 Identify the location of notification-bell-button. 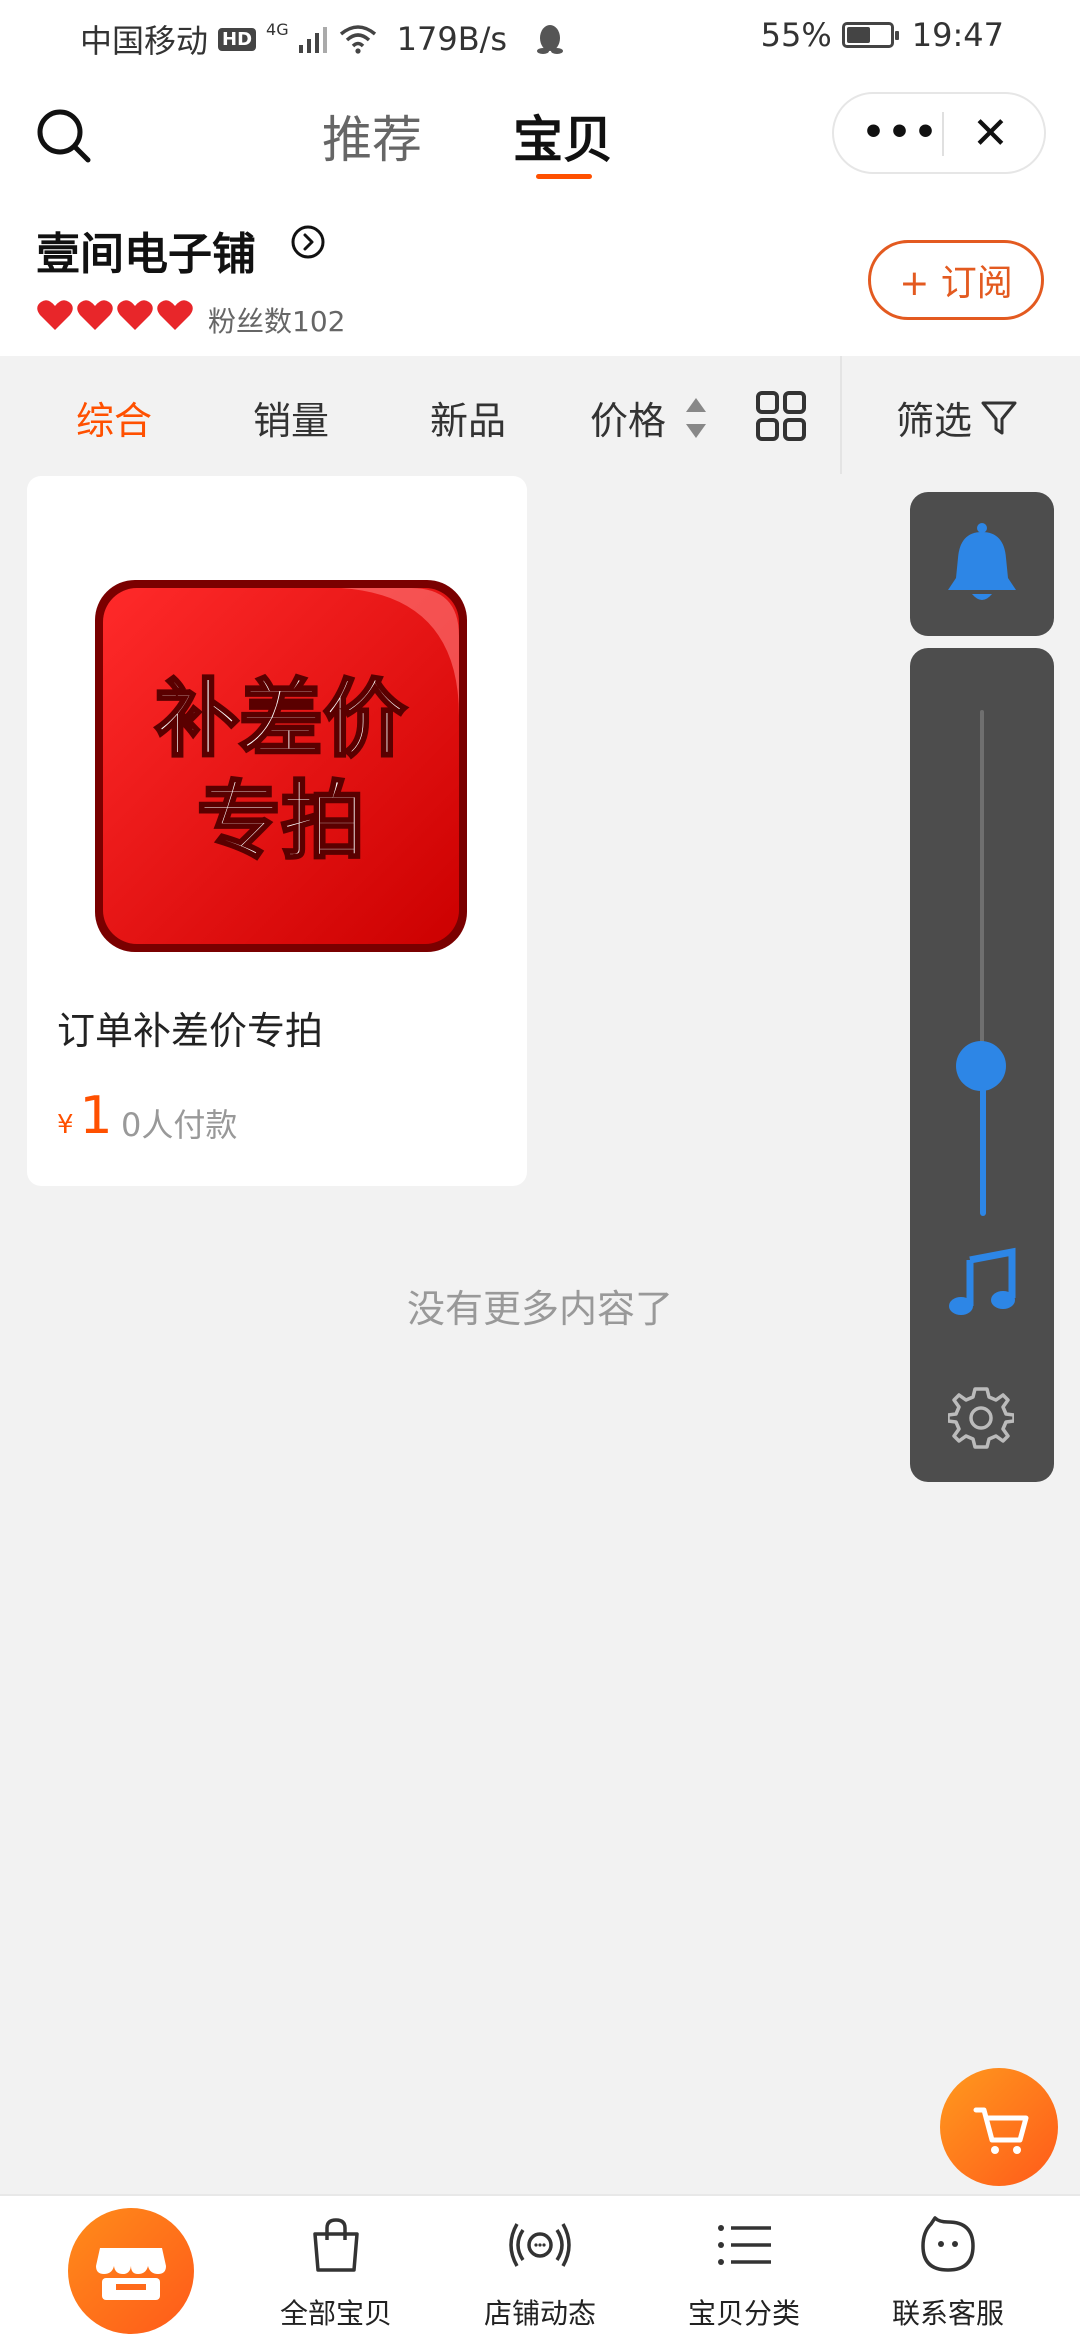
(982, 564).